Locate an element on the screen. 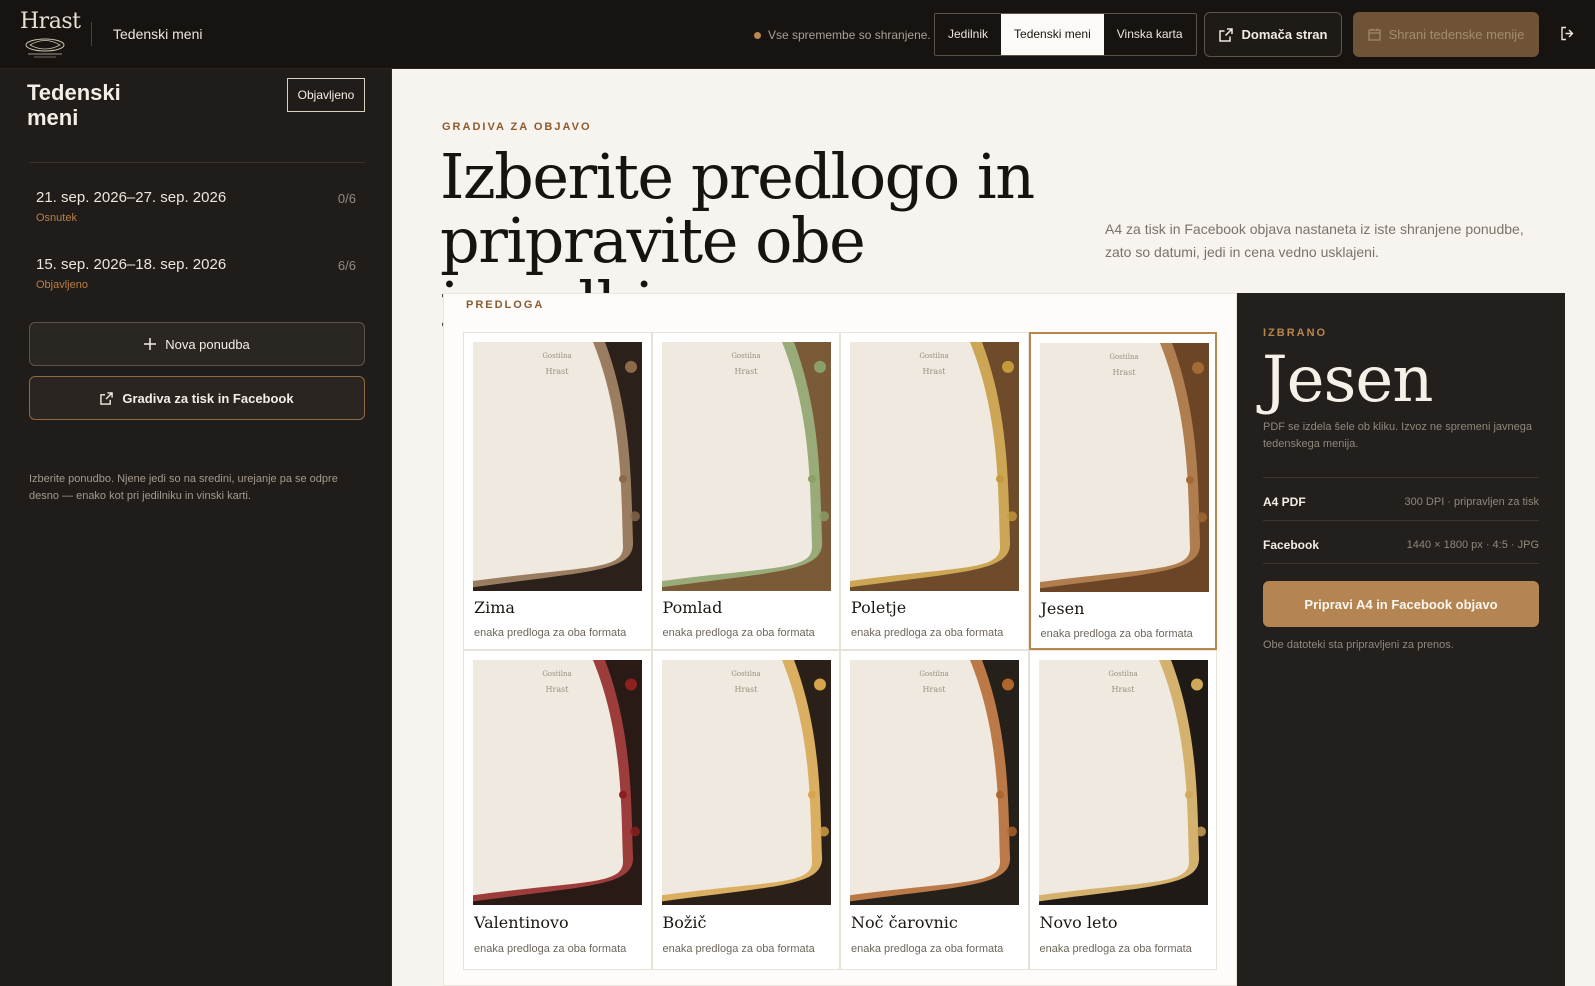  save-status-text: Vse spremembe so shranjene. is located at coordinates (849, 35).